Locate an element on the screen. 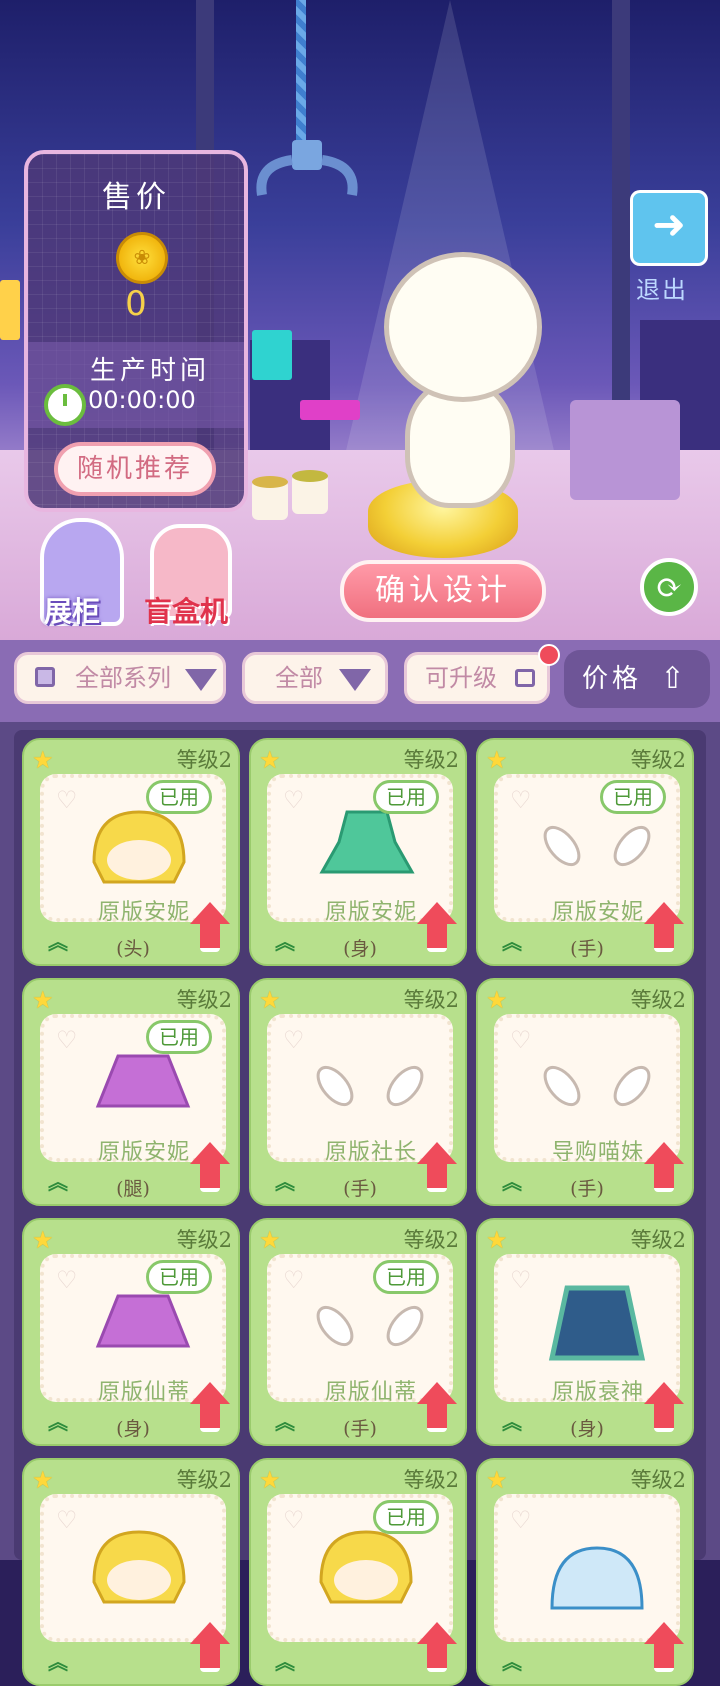  blindbox-machine-label: 盲盒机 is located at coordinates (186, 610).